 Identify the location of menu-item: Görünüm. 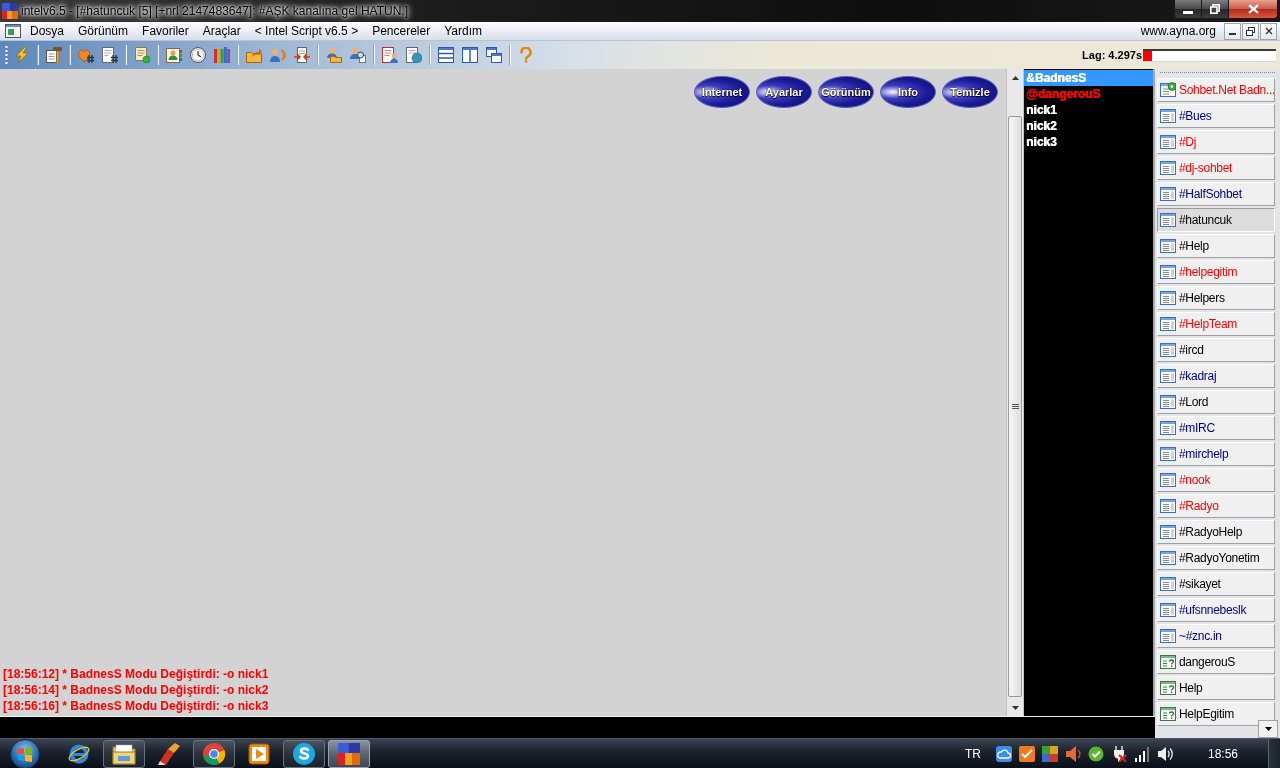
(103, 31).